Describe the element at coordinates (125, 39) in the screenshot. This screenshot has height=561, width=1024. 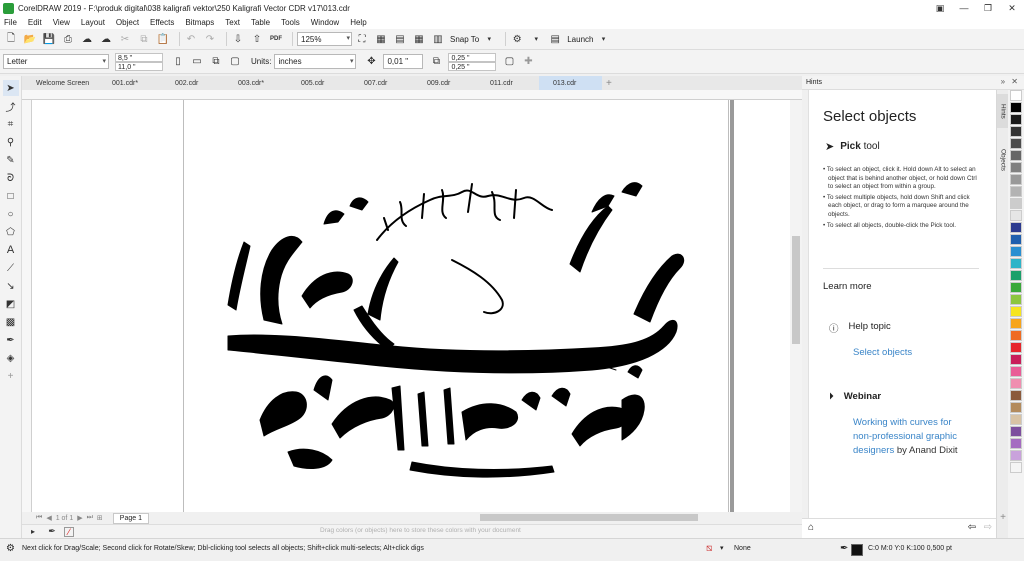
I see `cut-icon: ✂` at that location.